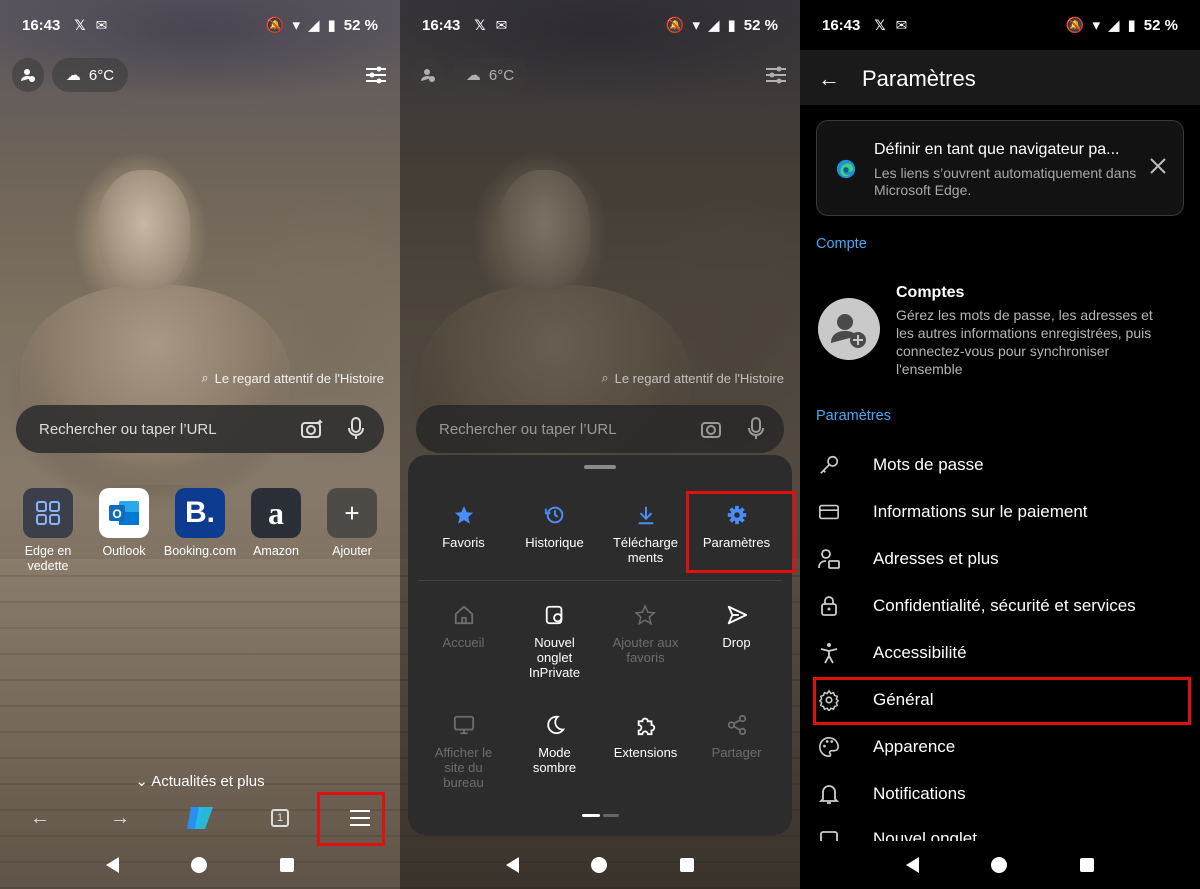 The image size is (1200, 889). What do you see at coordinates (1002, 747) in the screenshot?
I see `settings-item-appearance: Apparence` at bounding box center [1002, 747].